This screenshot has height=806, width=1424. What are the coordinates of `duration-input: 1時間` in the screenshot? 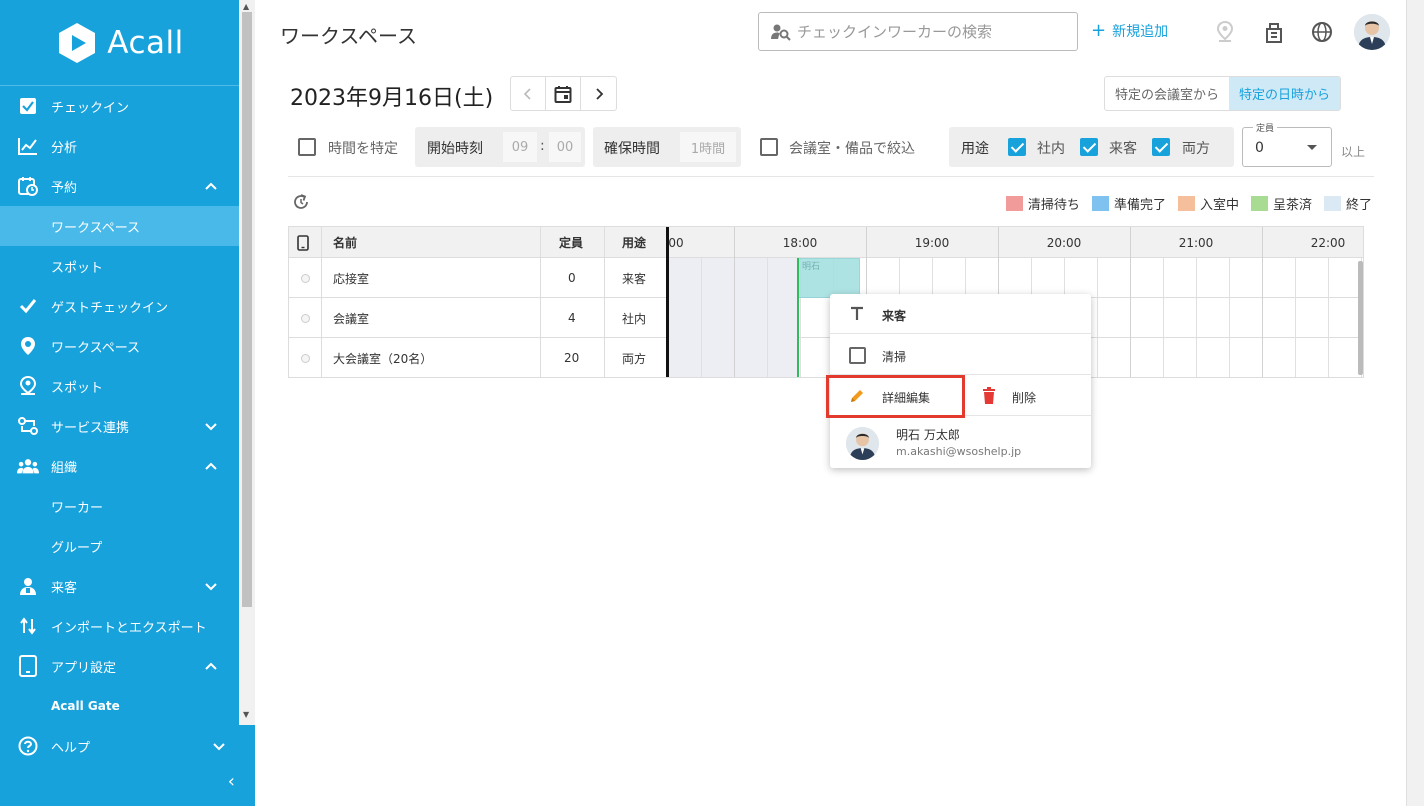 It's located at (708, 147).